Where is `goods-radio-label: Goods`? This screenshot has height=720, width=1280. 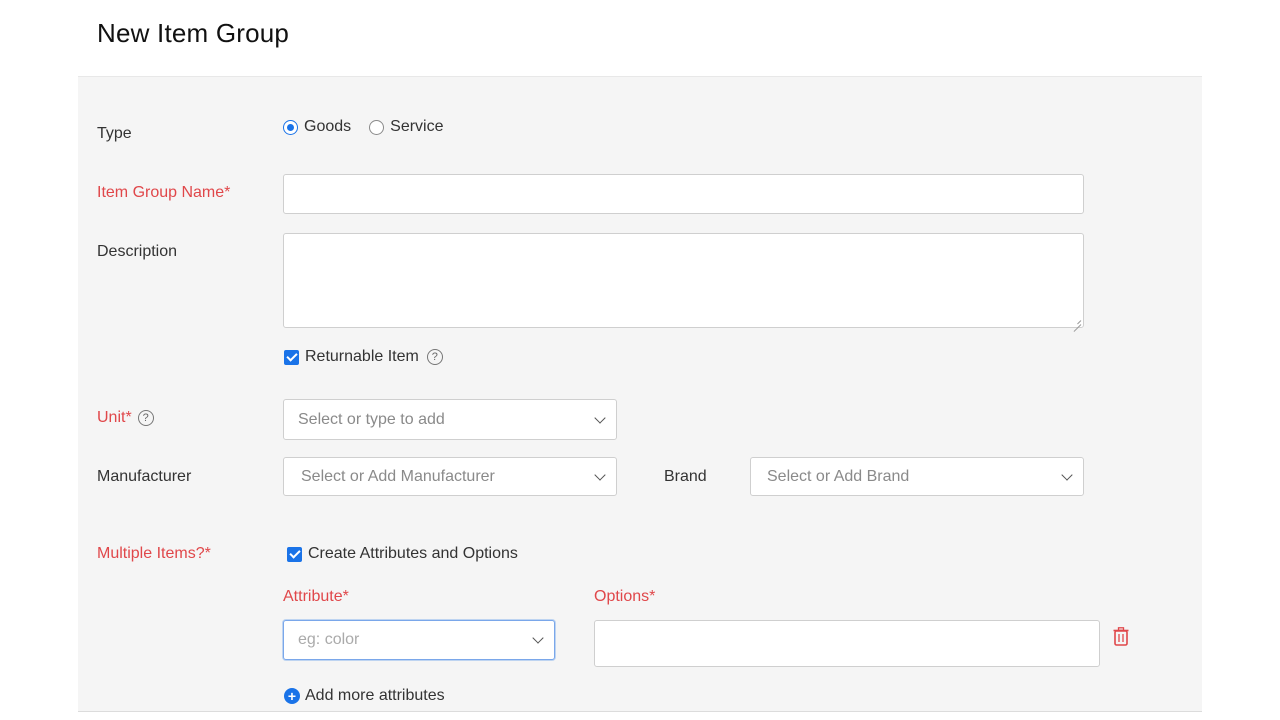 goods-radio-label: Goods is located at coordinates (327, 127).